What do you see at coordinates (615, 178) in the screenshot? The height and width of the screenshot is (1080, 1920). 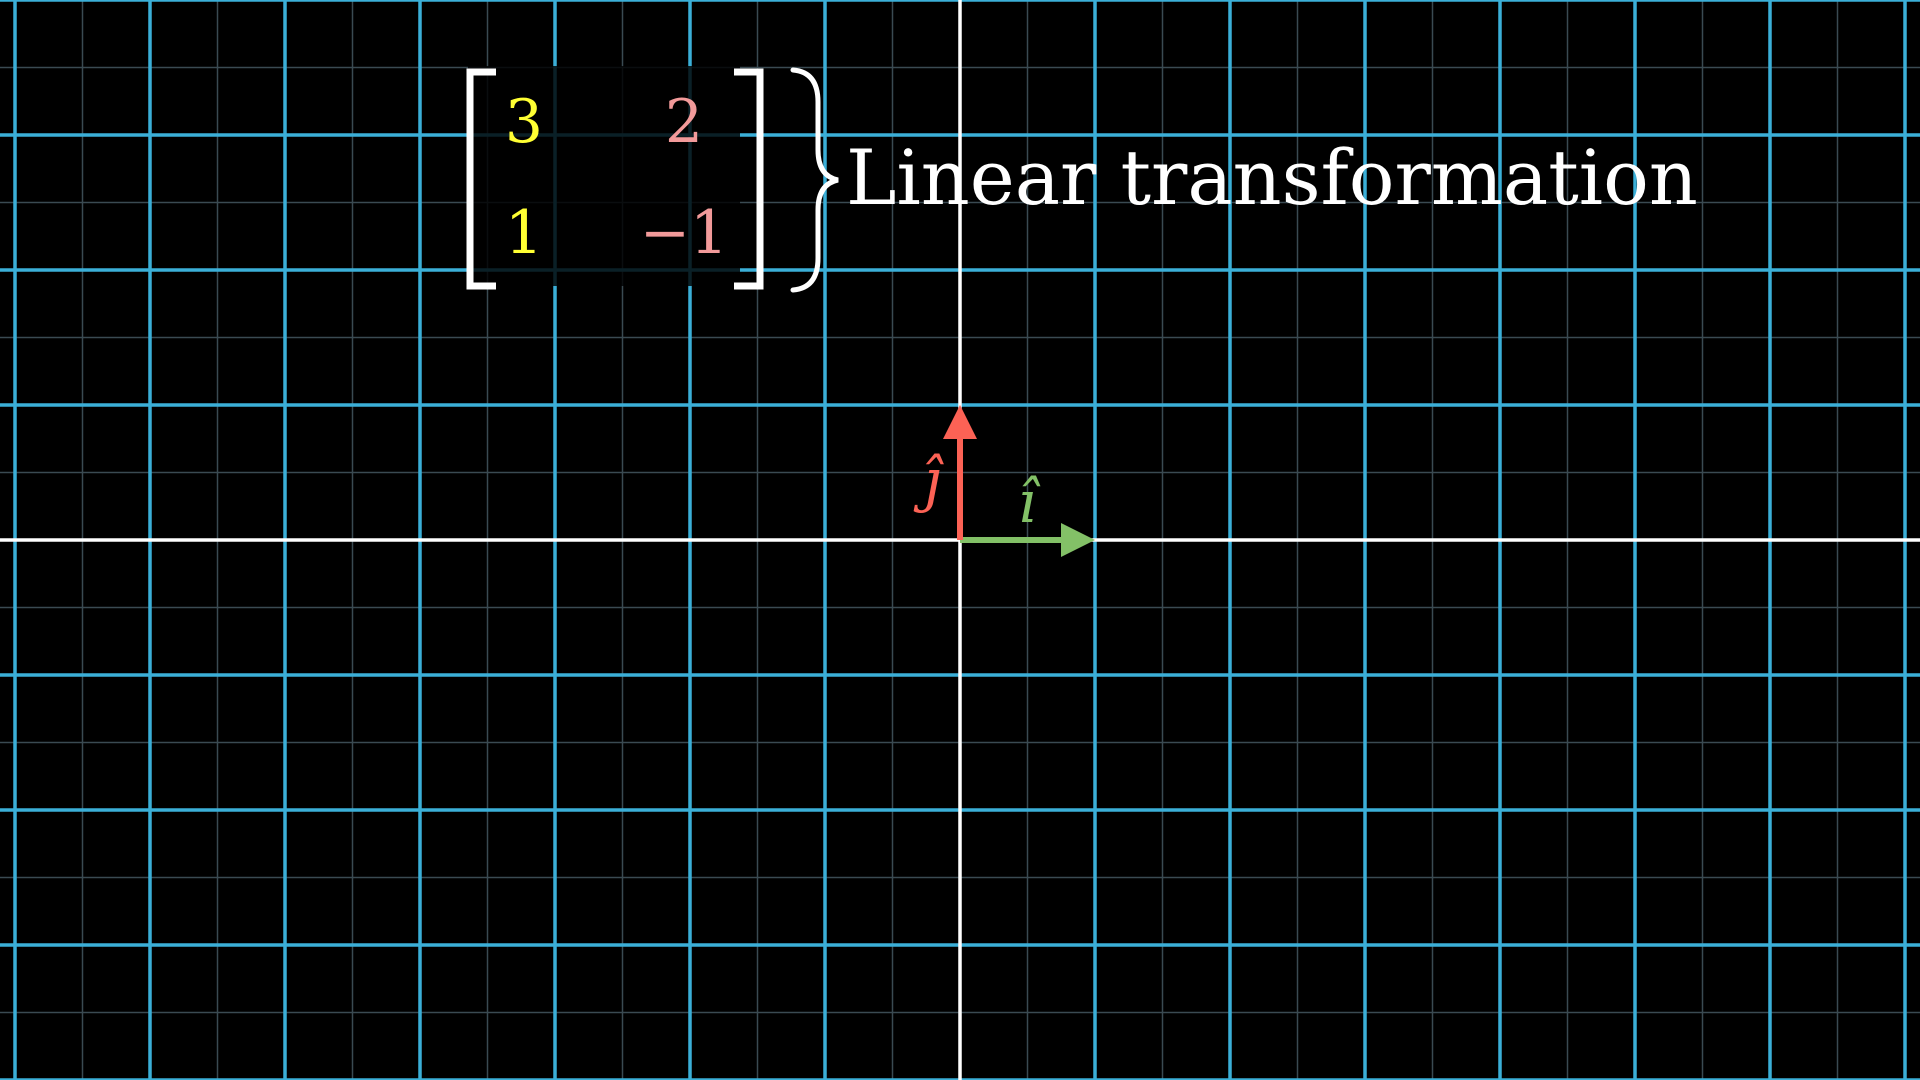 I see `transformation-matrix: 3 2 1 −1` at bounding box center [615, 178].